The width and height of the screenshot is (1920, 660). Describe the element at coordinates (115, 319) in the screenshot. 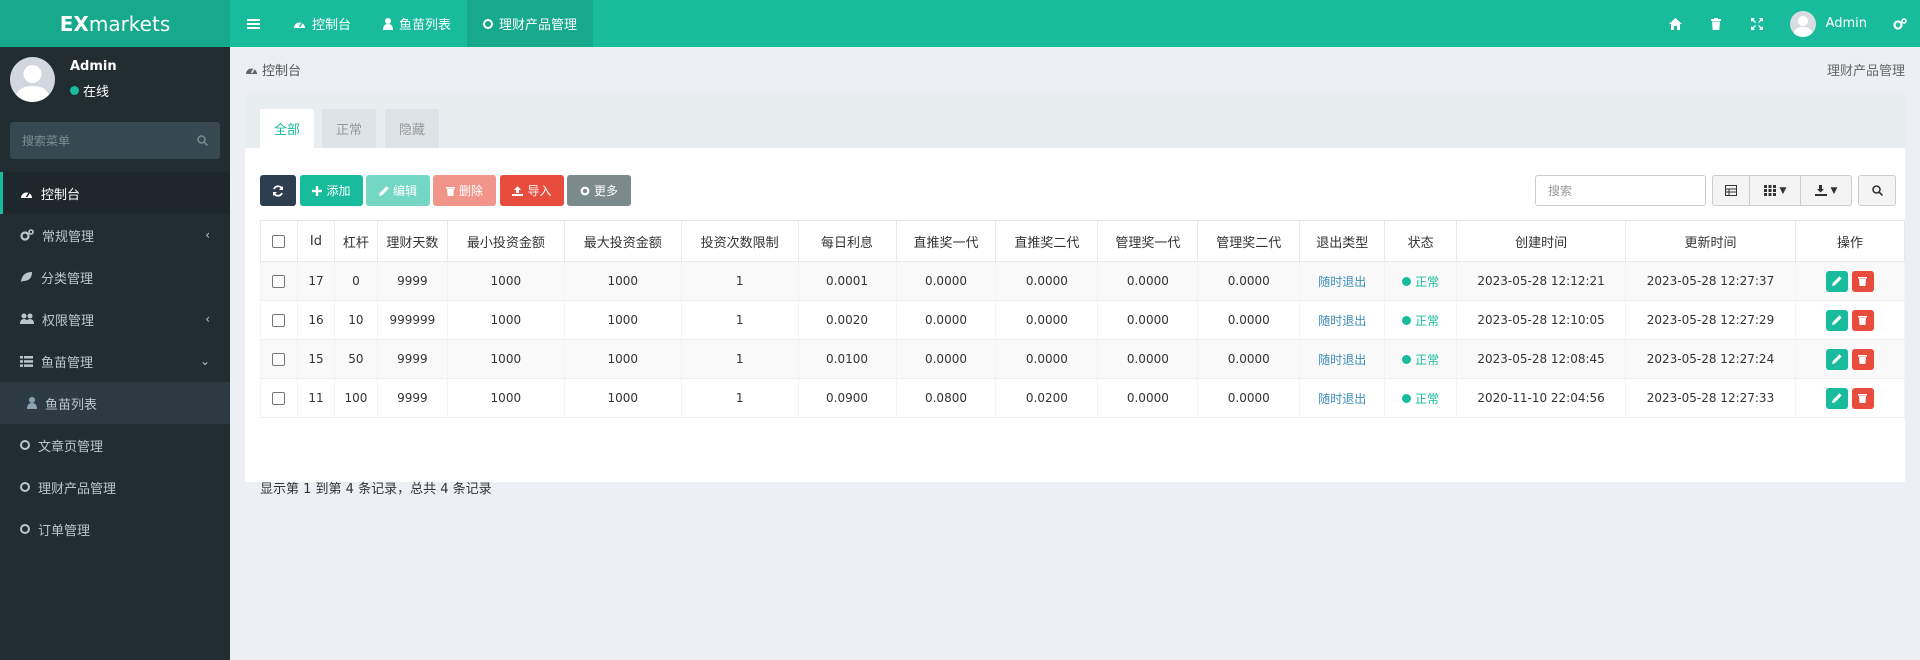

I see `sidebar-item-permission: 权限管理 ‹` at that location.